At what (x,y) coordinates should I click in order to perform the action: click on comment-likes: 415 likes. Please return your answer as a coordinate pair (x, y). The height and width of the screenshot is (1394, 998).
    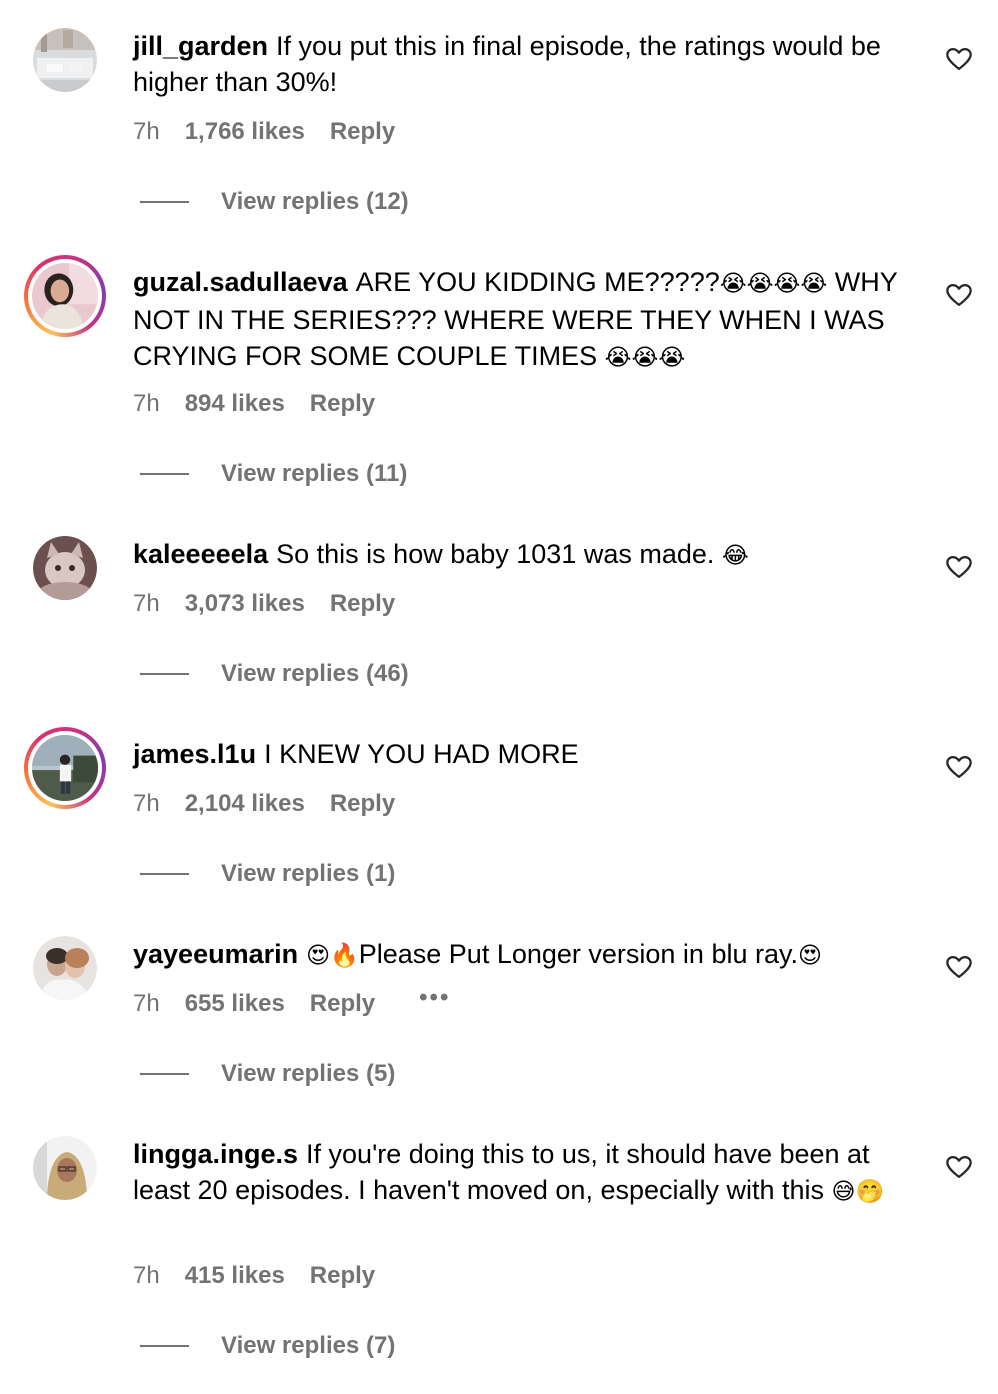
    Looking at the image, I should click on (235, 1276).